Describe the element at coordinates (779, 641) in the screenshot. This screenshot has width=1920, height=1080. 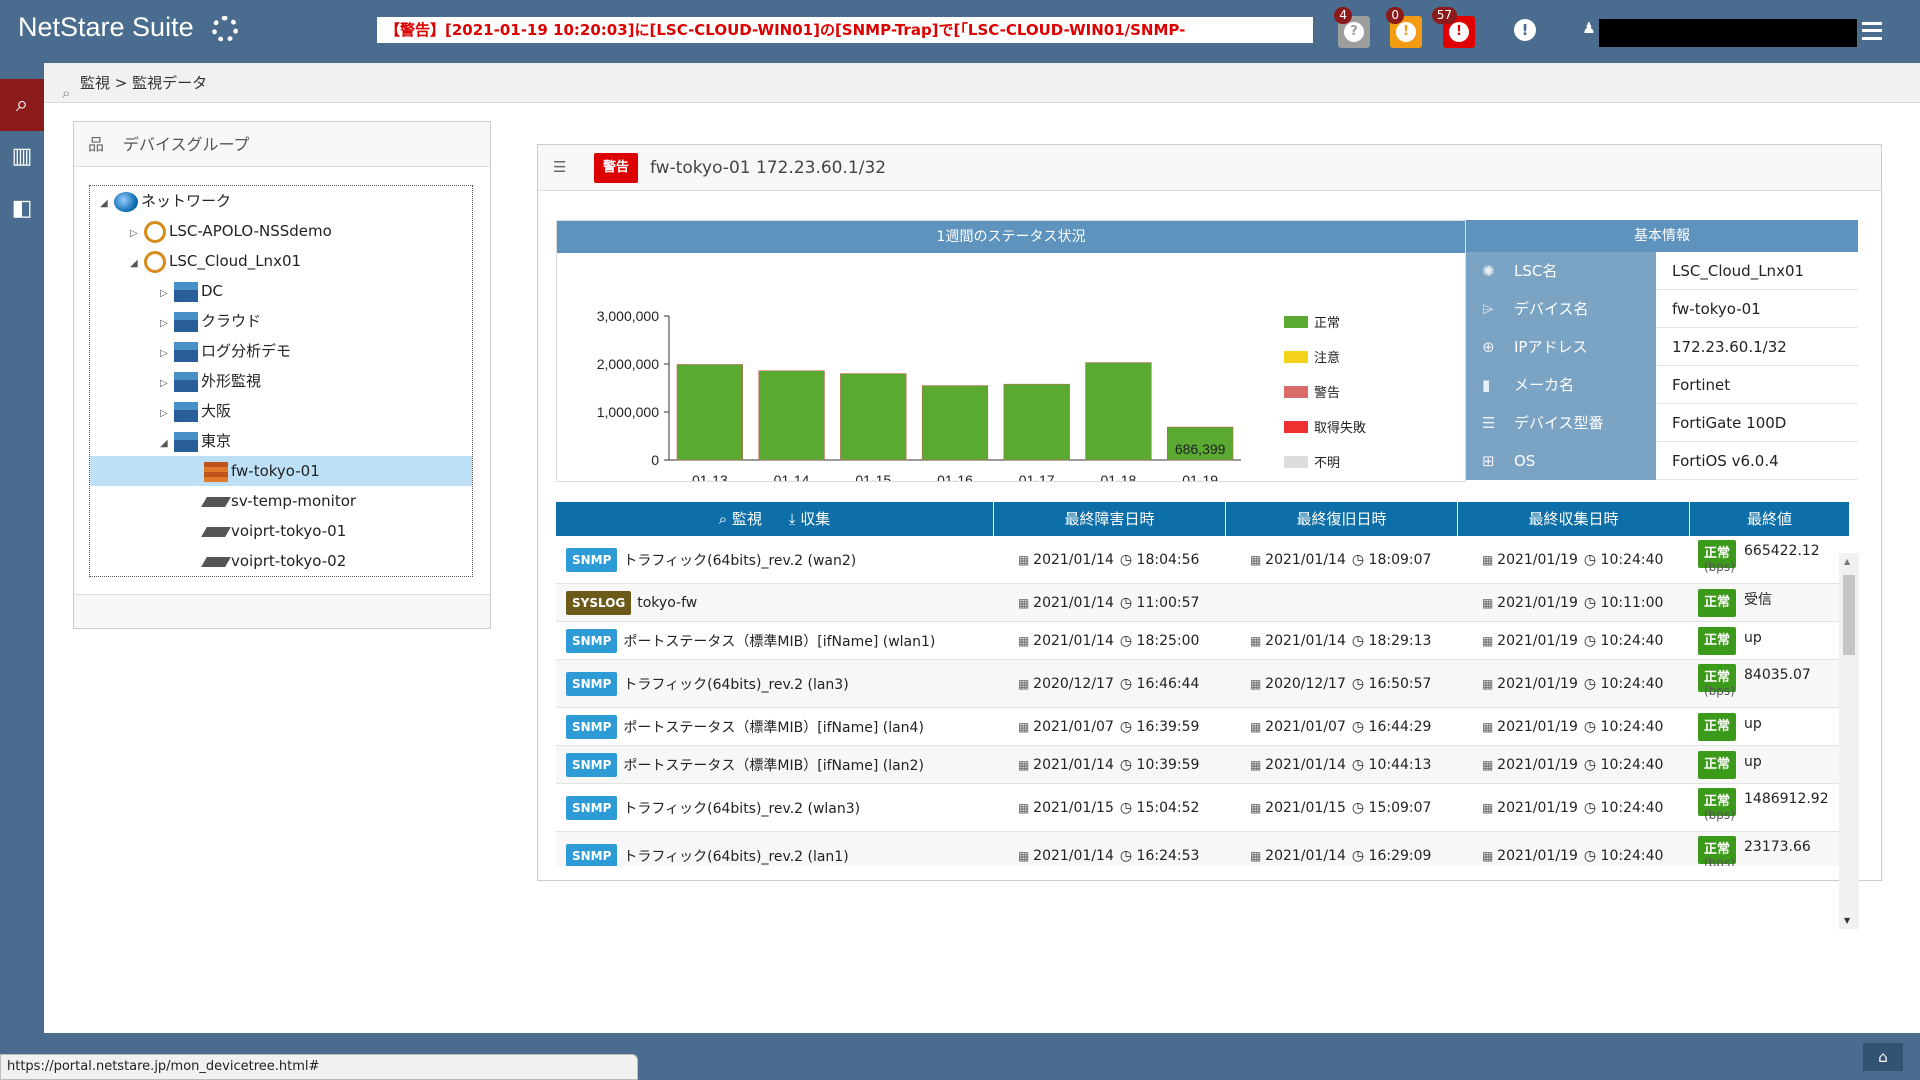
I see `monitor-name: ポートステータス（標準MIB）[ifName] (wlan1)` at that location.